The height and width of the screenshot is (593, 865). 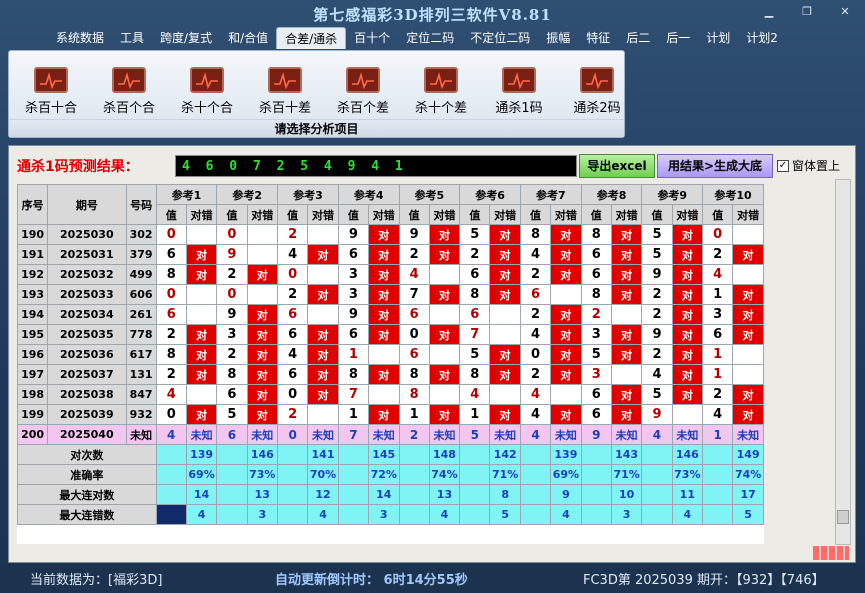 What do you see at coordinates (376, 166) in the screenshot?
I see `prediction-display: 4 6 0 7 2 5 4 9 4 1` at bounding box center [376, 166].